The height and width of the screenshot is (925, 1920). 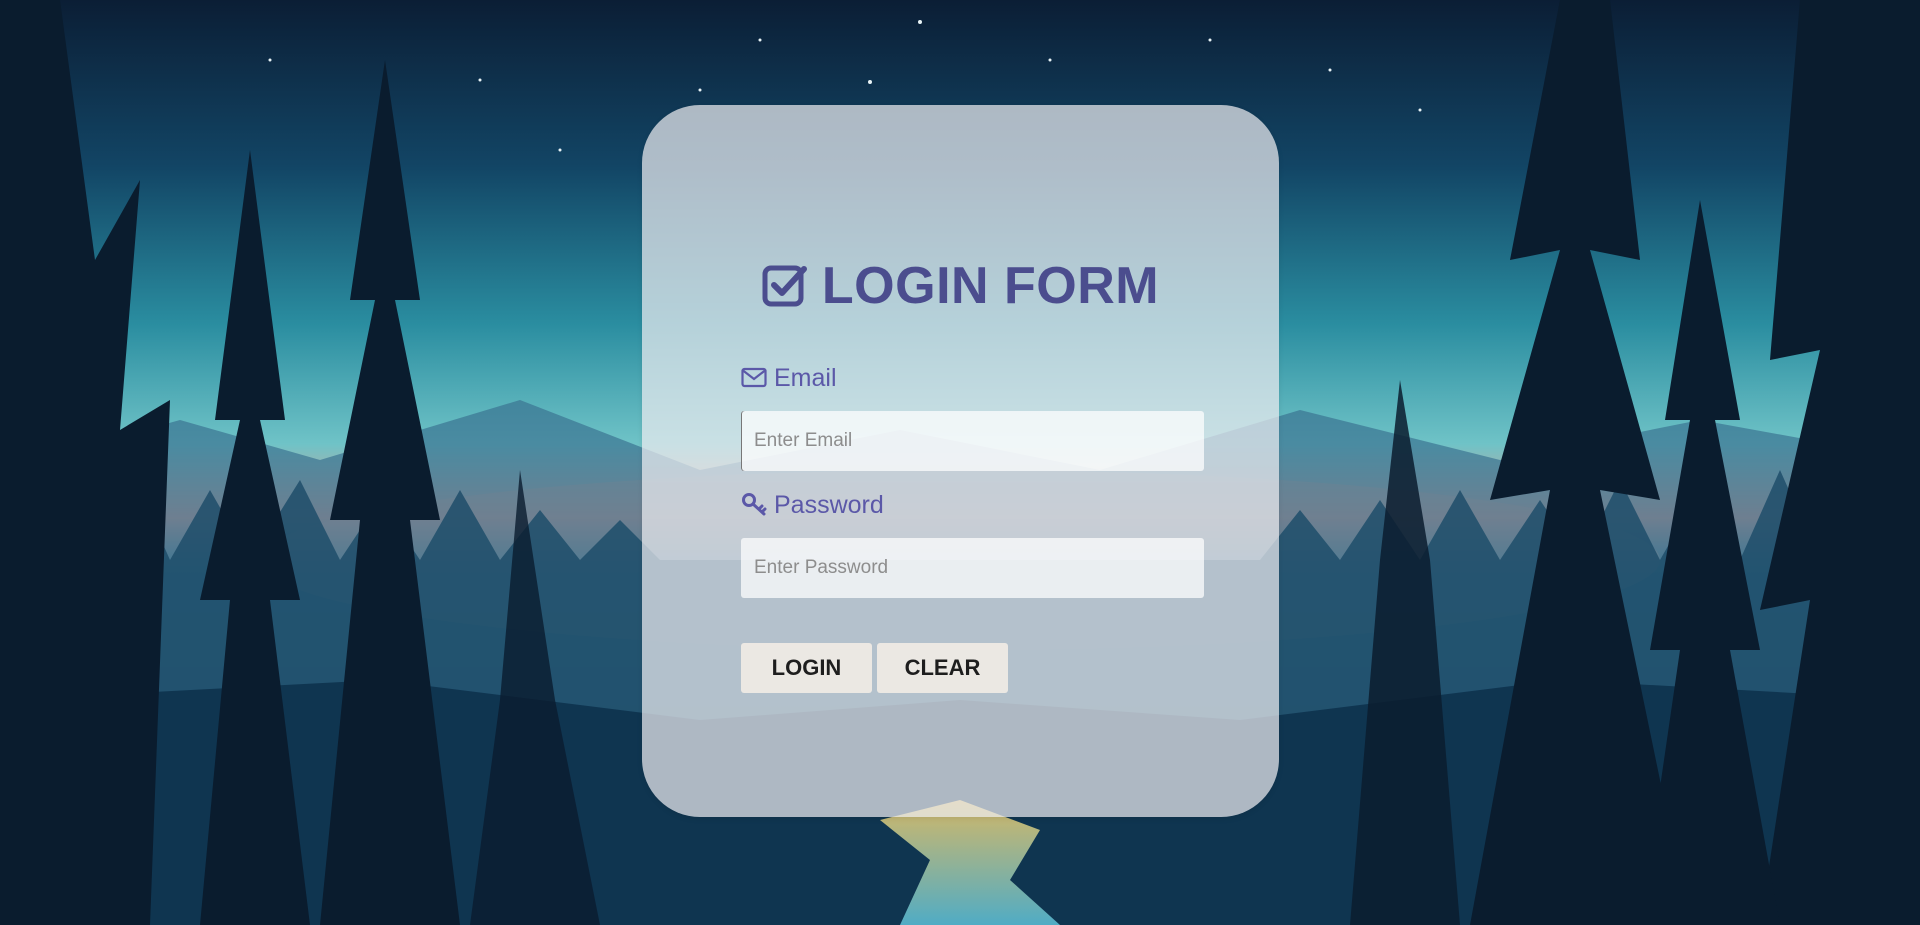 What do you see at coordinates (785, 284) in the screenshot?
I see `check-square-icon` at bounding box center [785, 284].